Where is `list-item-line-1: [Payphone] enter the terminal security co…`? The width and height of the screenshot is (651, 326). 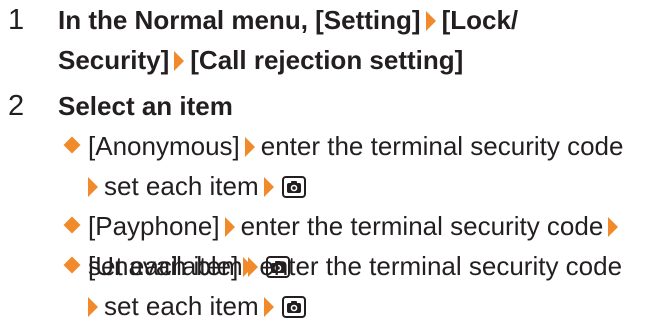 list-item-line-1: [Payphone] enter the terminal security co… is located at coordinates (356, 226).